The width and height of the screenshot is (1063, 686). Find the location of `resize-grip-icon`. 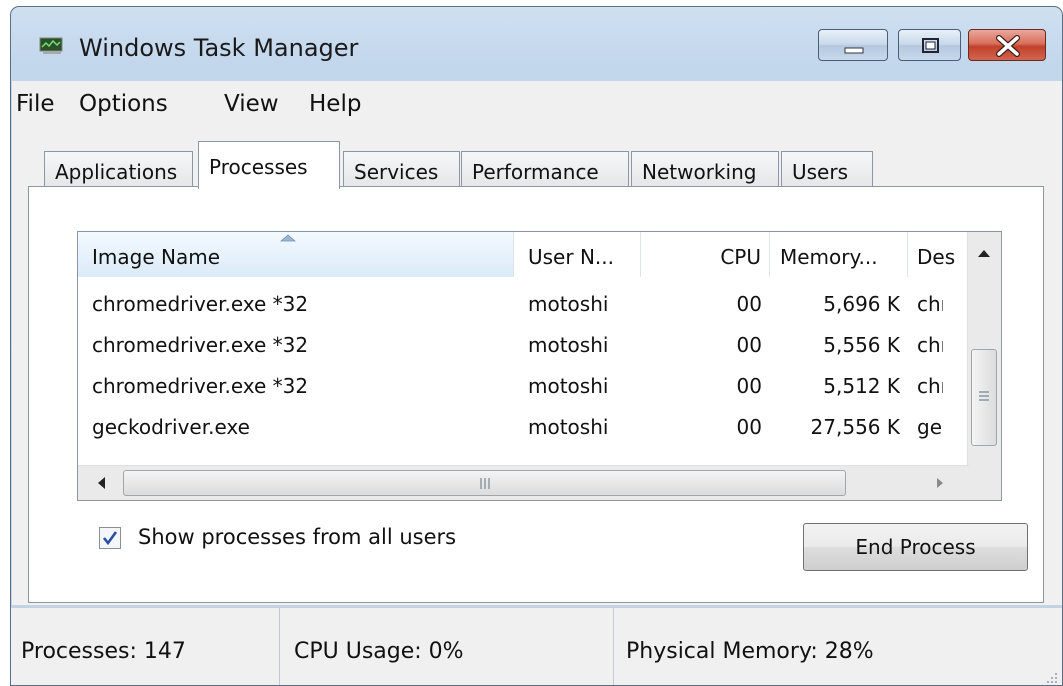

resize-grip-icon is located at coordinates (1051, 677).